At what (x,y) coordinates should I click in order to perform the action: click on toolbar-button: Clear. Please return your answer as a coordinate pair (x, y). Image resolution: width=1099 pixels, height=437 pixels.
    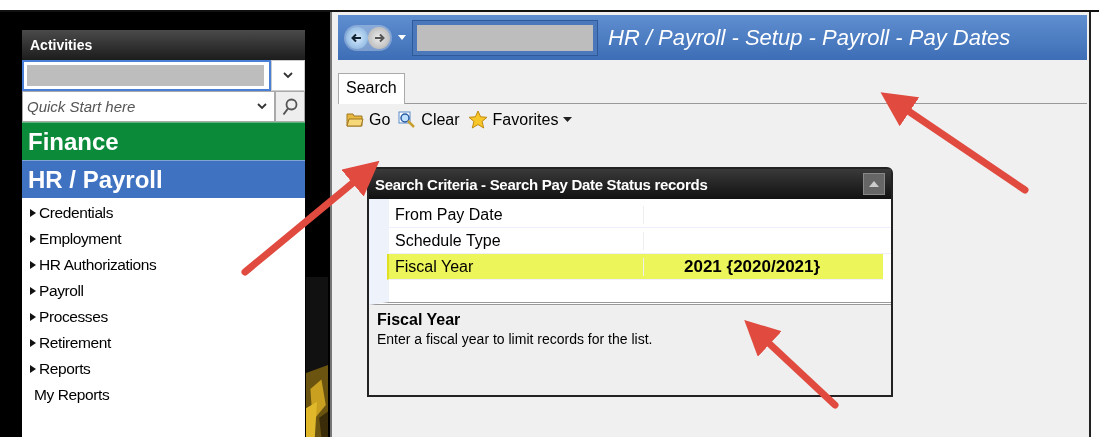
    Looking at the image, I should click on (429, 119).